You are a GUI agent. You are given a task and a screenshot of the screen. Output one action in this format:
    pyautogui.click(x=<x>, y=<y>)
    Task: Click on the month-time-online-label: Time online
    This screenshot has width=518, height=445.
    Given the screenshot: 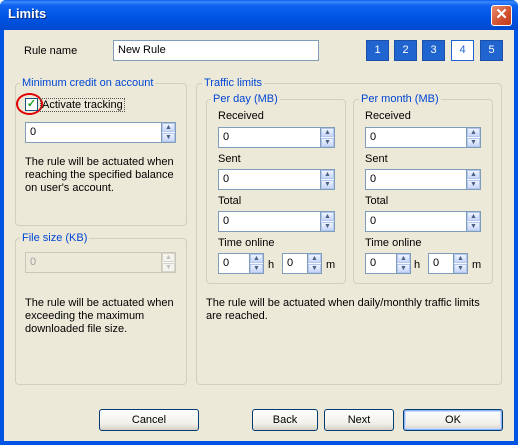 What is the action you would take?
    pyautogui.click(x=393, y=243)
    